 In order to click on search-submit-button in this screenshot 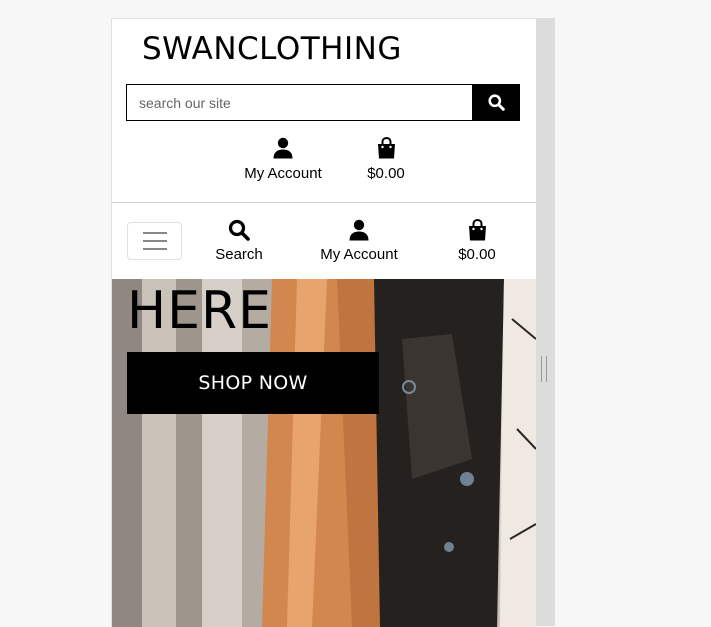, I will do `click(496, 102)`.